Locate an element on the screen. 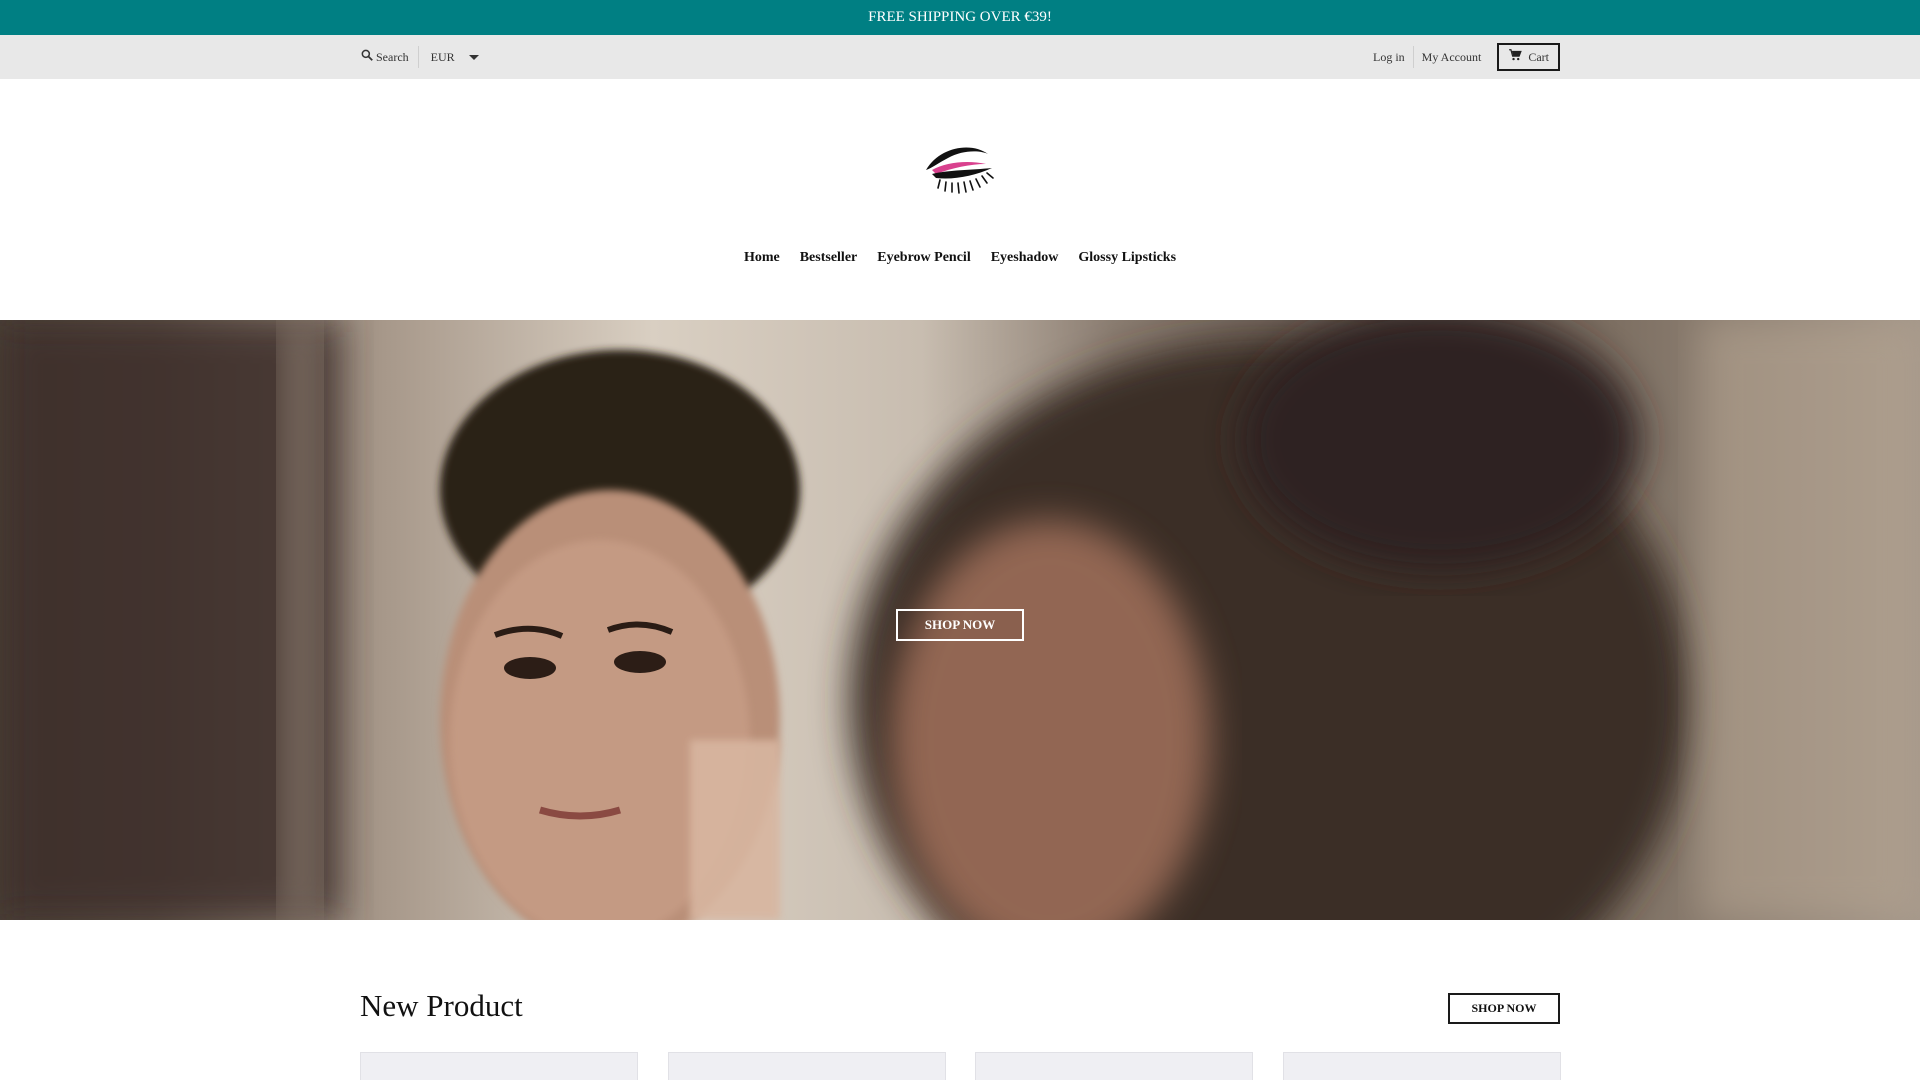 The width and height of the screenshot is (1920, 1080). utility-bar: Search EUR Log in My Account Cart is located at coordinates (960, 57).